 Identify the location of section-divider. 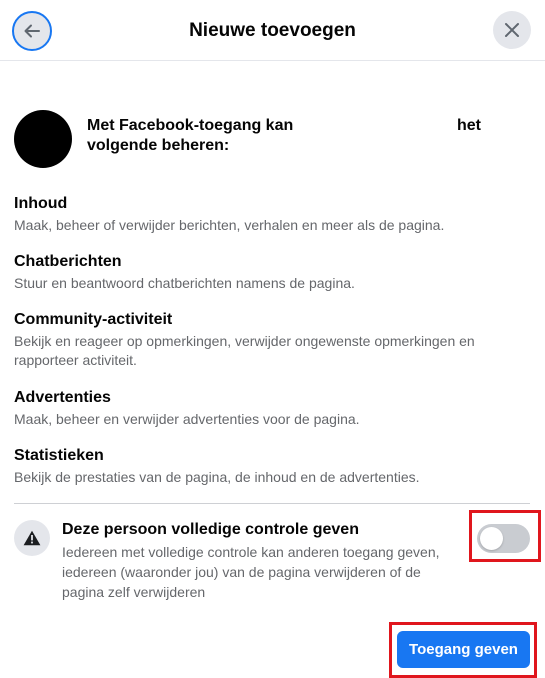
(272, 503).